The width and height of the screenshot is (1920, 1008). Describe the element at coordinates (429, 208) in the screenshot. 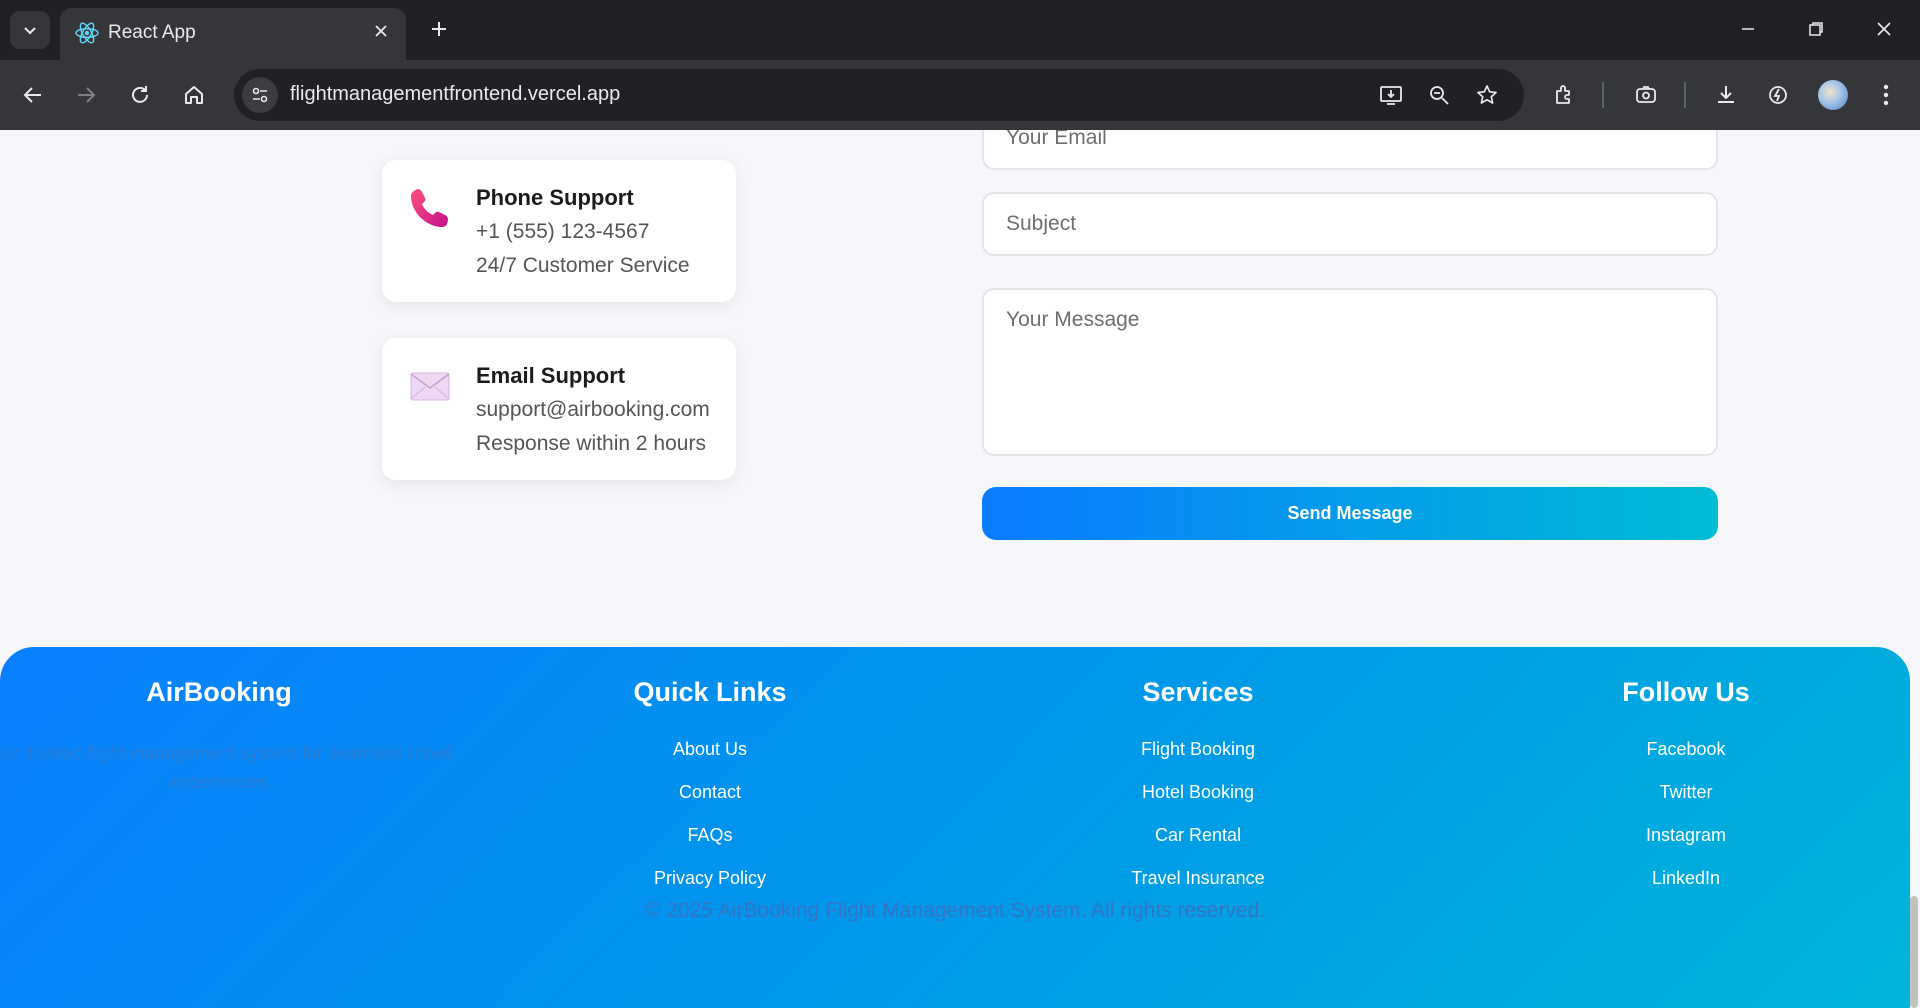

I see `phone-icon` at that location.